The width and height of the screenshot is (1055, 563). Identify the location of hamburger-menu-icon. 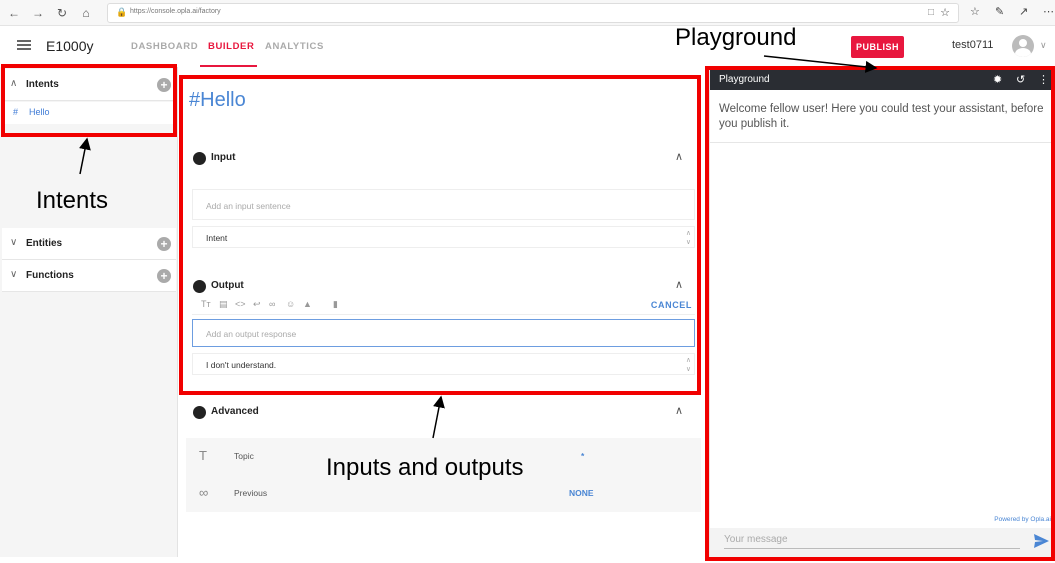
(24, 45).